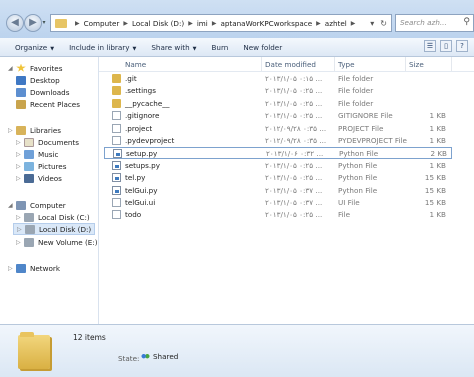  What do you see at coordinates (21, 205) in the screenshot?
I see `computer-icon` at bounding box center [21, 205].